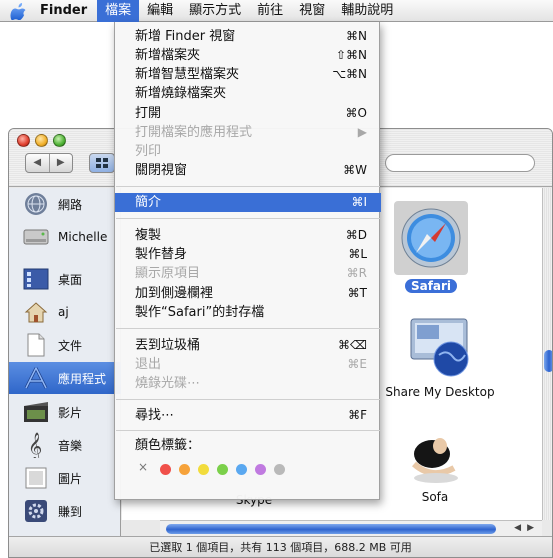  Describe the element at coordinates (160, 11) in the screenshot. I see `menu-edit: 編輯` at that location.